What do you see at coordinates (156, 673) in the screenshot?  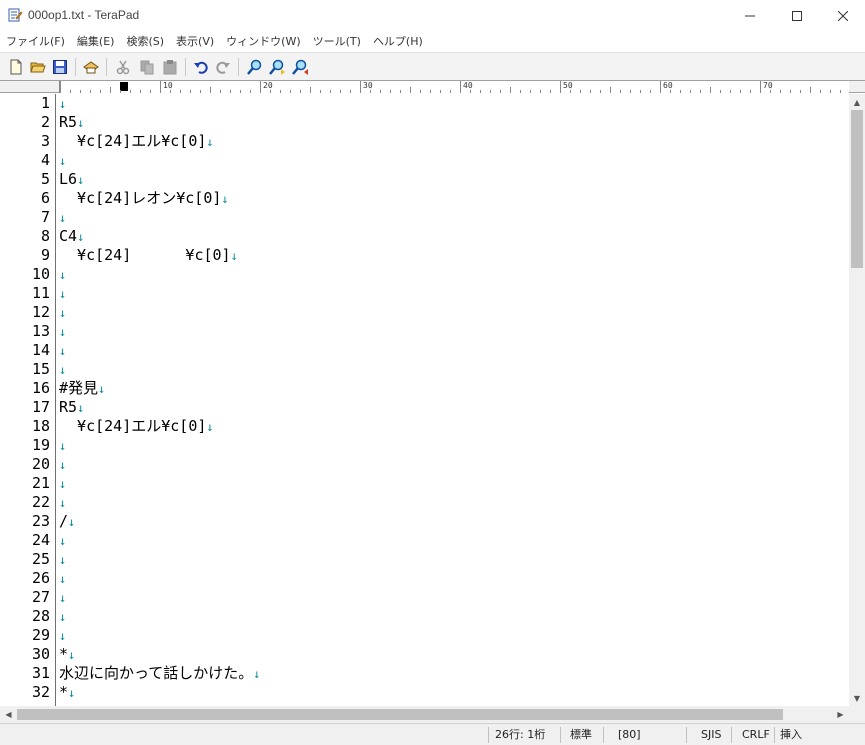 I see `line-content: 水辺に向かって話しかけた。` at bounding box center [156, 673].